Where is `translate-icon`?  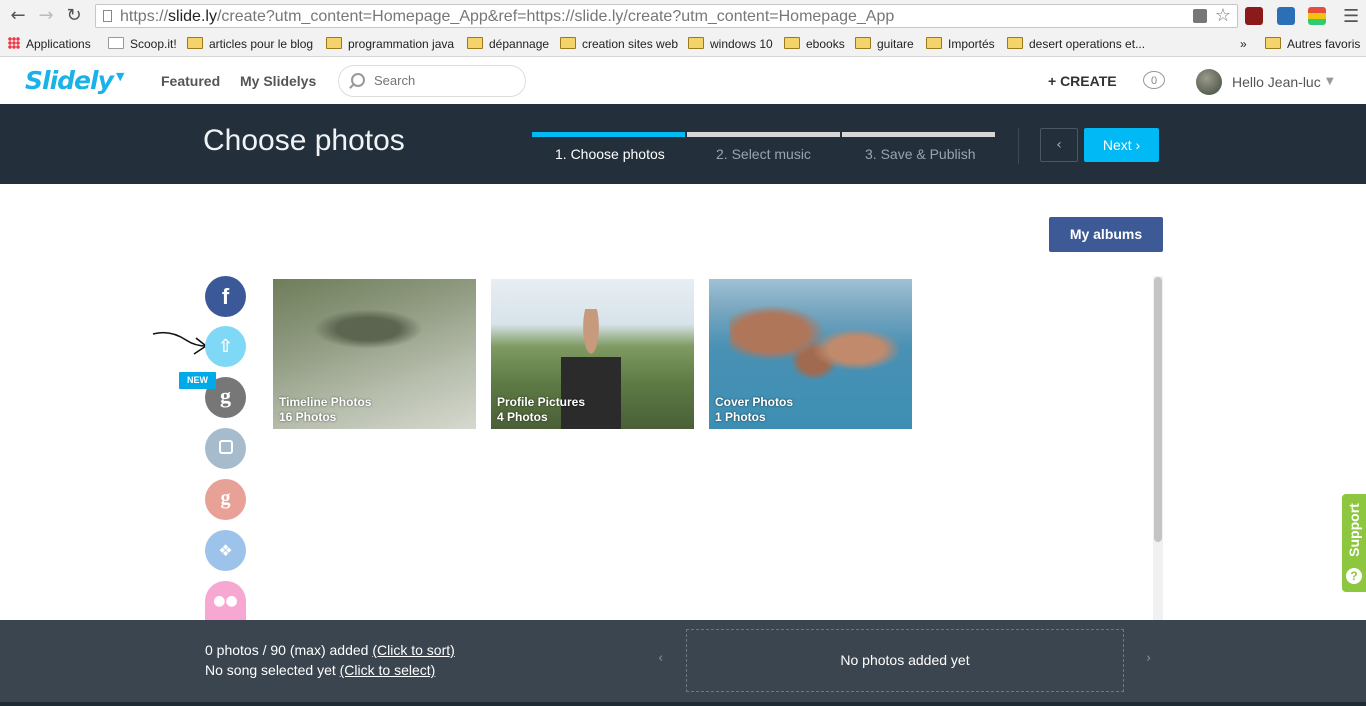
translate-icon is located at coordinates (1200, 16).